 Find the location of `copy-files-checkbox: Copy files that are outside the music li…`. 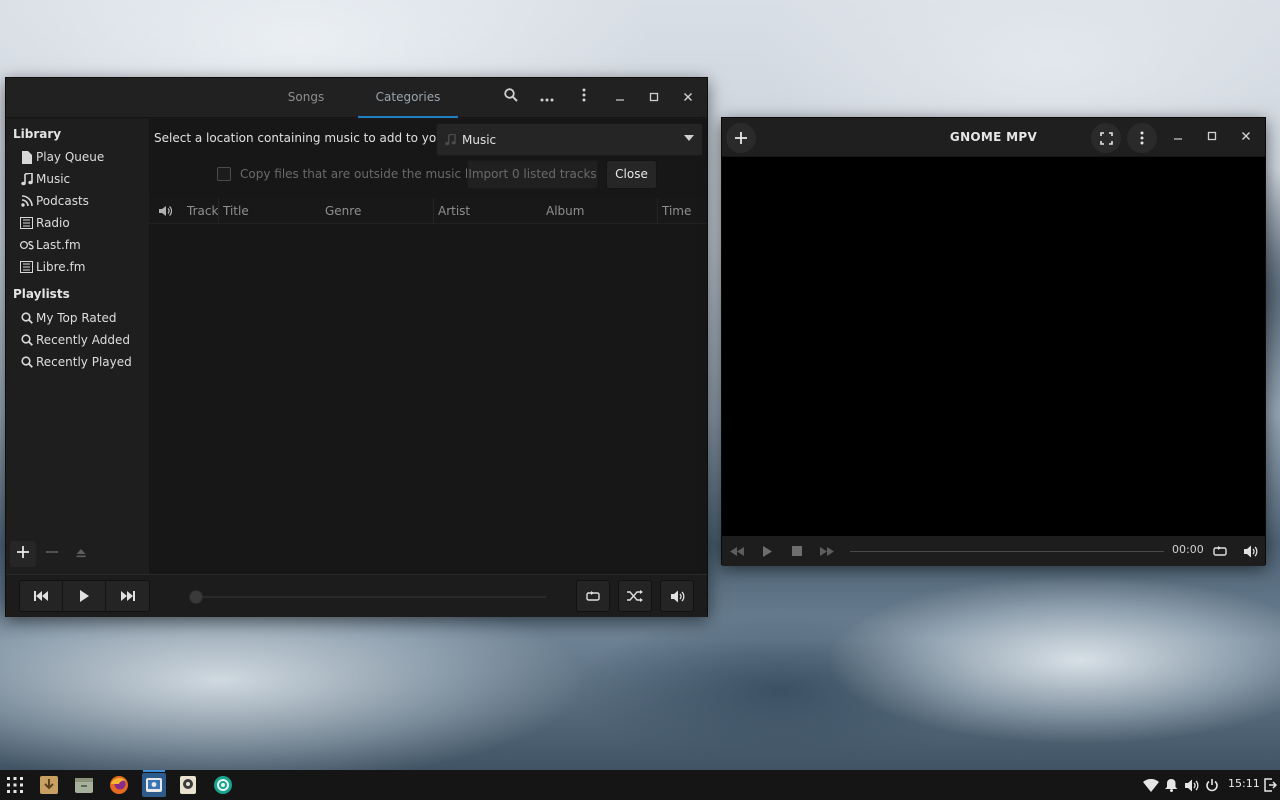

copy-files-checkbox: Copy files that are outside the music li… is located at coordinates (360, 174).